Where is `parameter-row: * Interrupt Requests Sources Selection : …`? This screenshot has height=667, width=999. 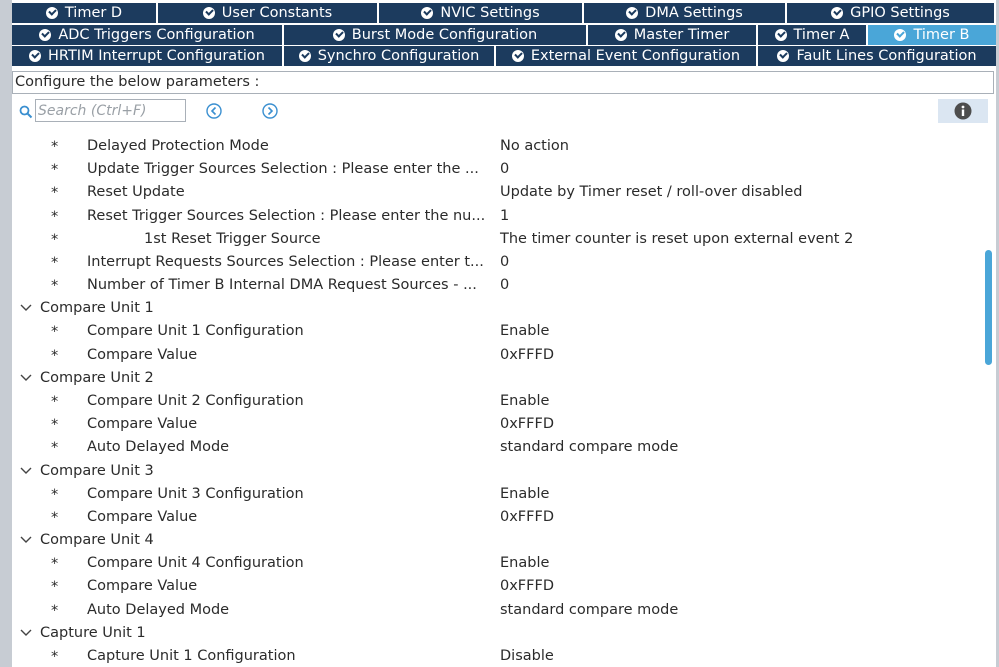
parameter-row: * Interrupt Requests Sources Selection : … is located at coordinates (497, 262).